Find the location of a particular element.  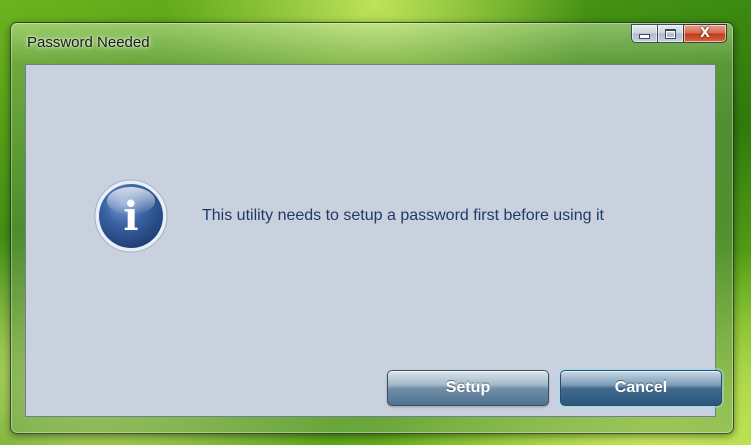

info-glyph: i is located at coordinates (130, 216).